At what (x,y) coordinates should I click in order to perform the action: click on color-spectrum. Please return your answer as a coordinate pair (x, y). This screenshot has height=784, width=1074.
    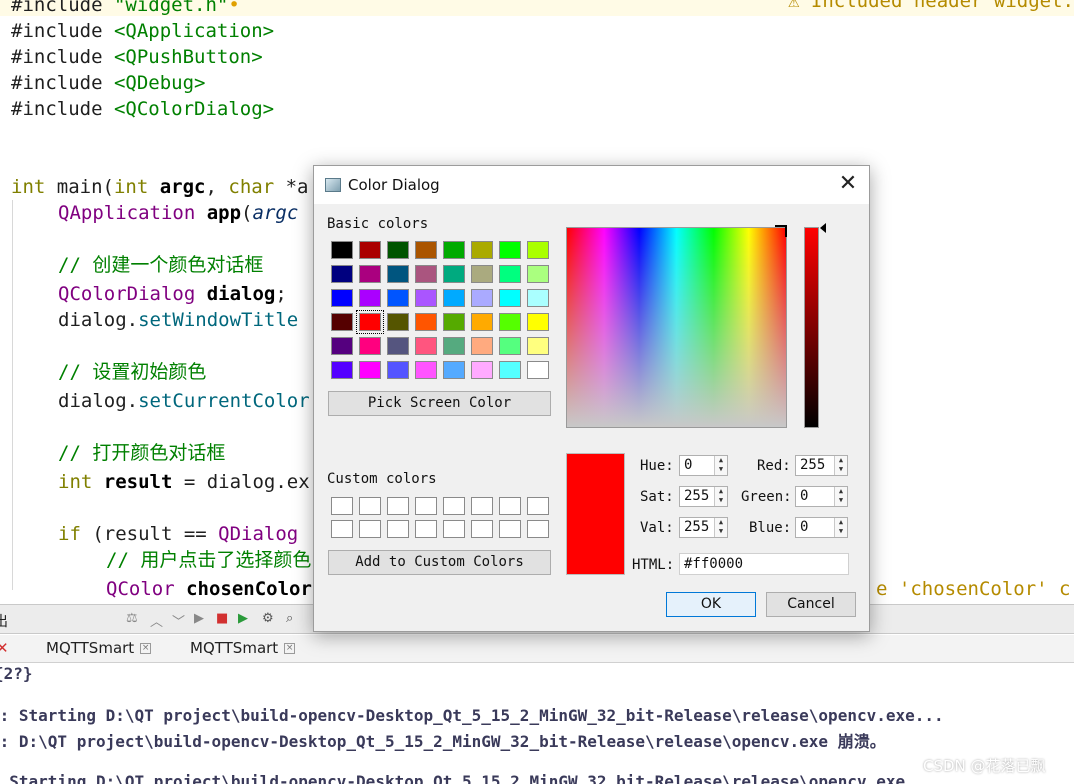
    Looking at the image, I should click on (676, 327).